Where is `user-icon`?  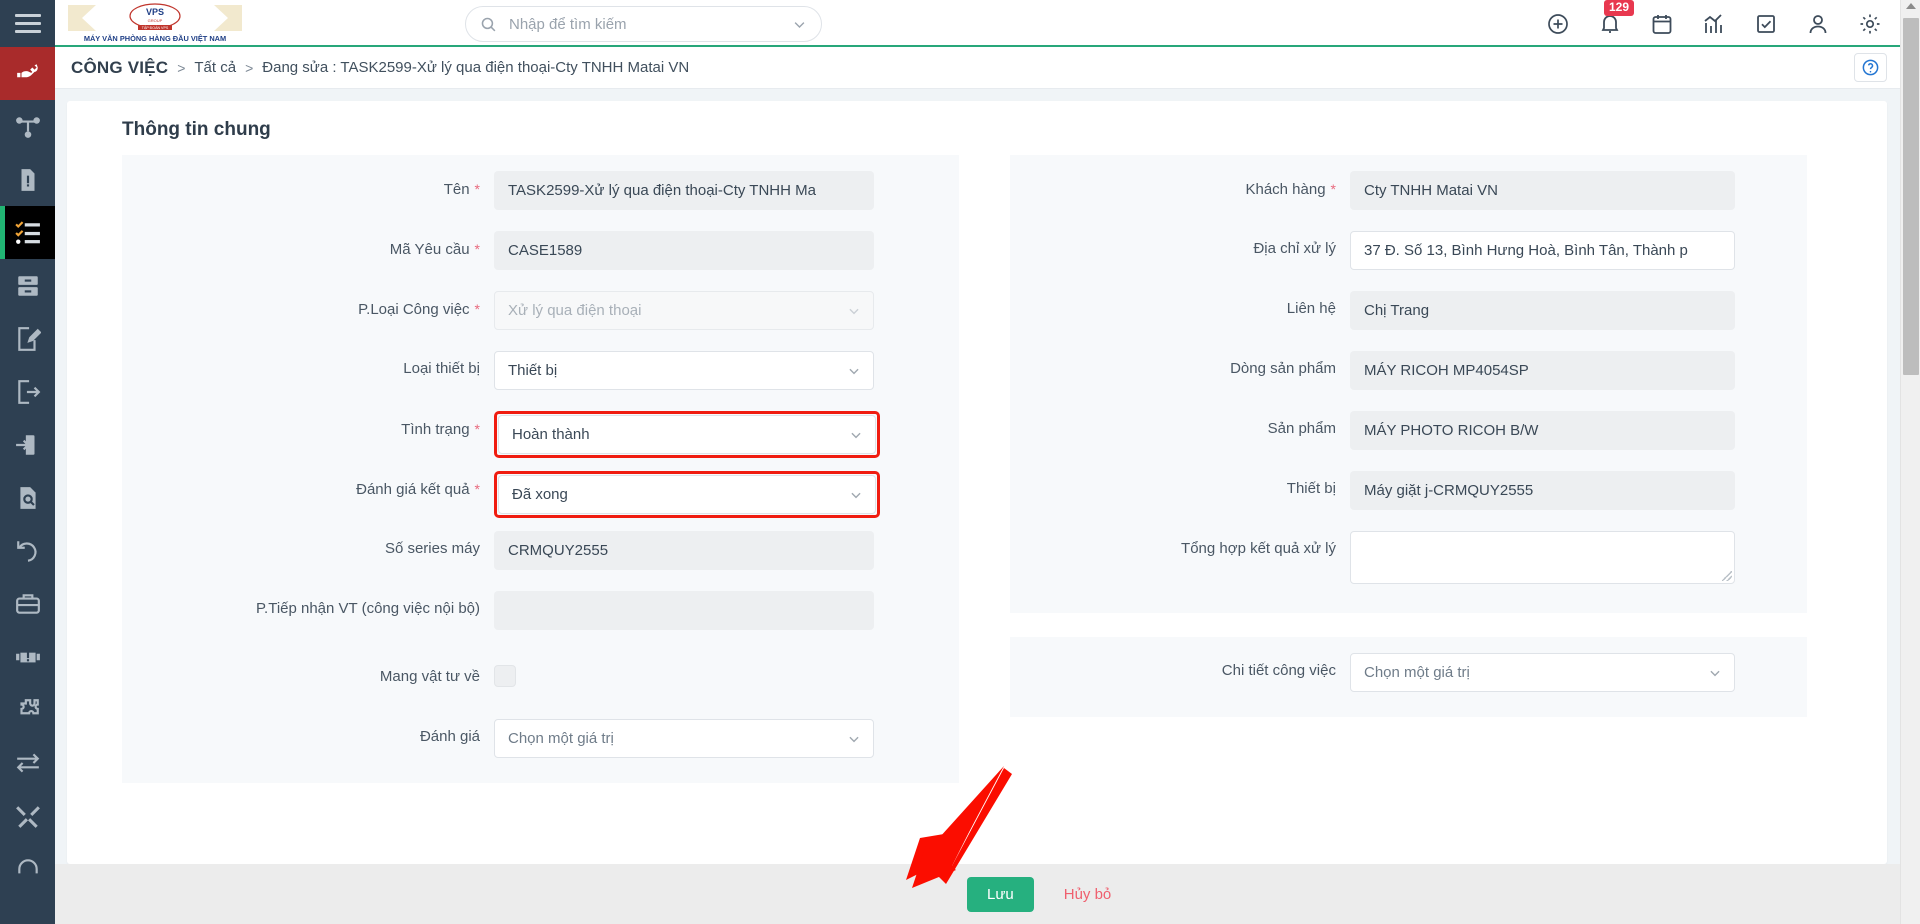
user-icon is located at coordinates (1817, 23).